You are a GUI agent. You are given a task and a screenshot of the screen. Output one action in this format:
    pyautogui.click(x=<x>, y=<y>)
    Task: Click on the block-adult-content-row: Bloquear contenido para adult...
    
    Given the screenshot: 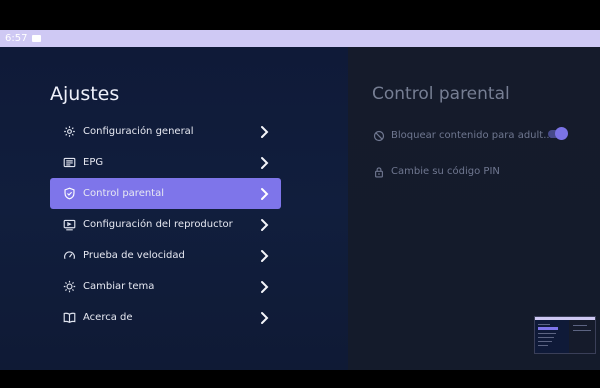 What is the action you would take?
    pyautogui.click(x=470, y=134)
    